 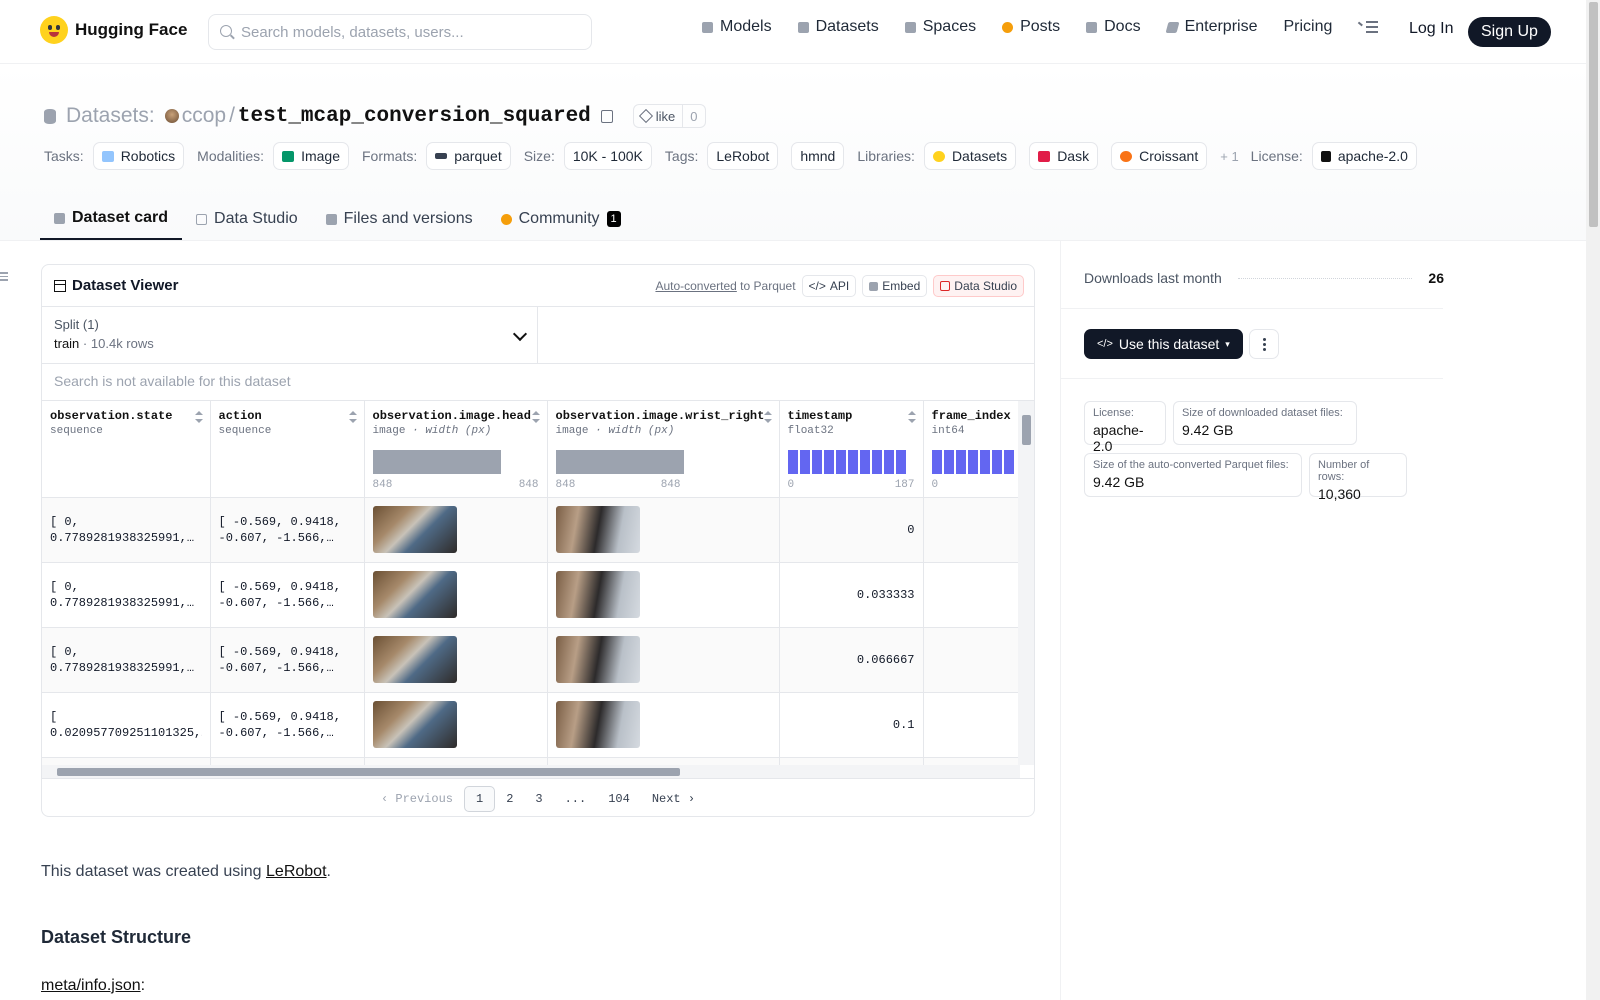 What do you see at coordinates (940, 27) in the screenshot?
I see `nav-spaces: Spaces` at bounding box center [940, 27].